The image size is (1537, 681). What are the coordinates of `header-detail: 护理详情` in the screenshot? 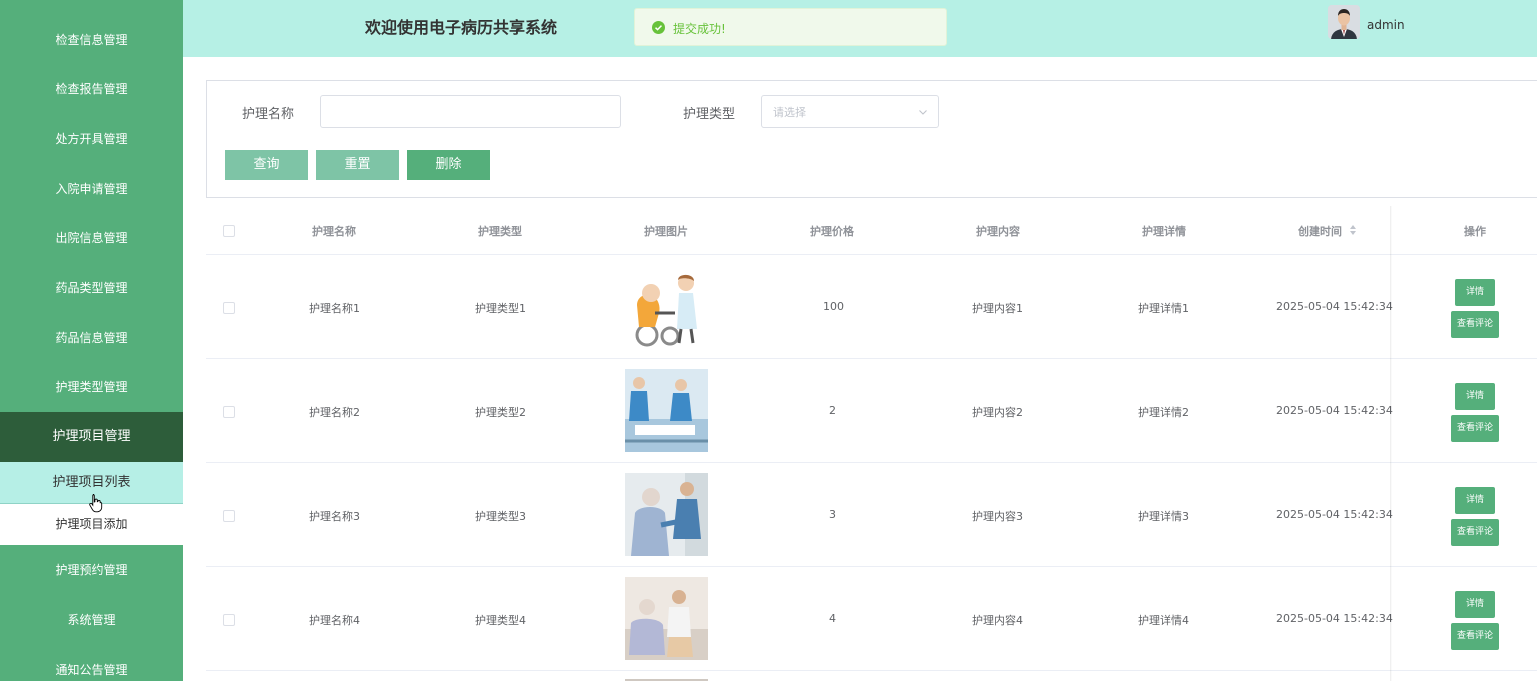 It's located at (1164, 231).